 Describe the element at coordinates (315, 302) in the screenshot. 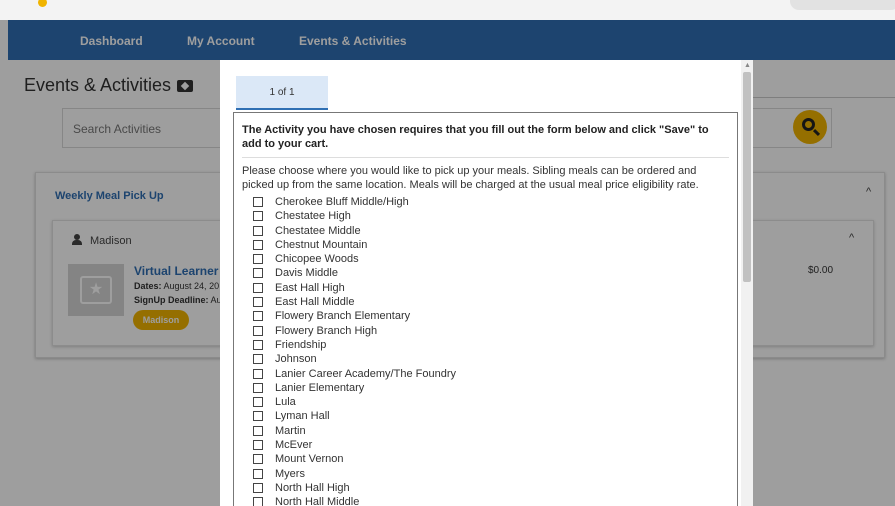

I see `pickup-option-label: East Hall Middle` at that location.